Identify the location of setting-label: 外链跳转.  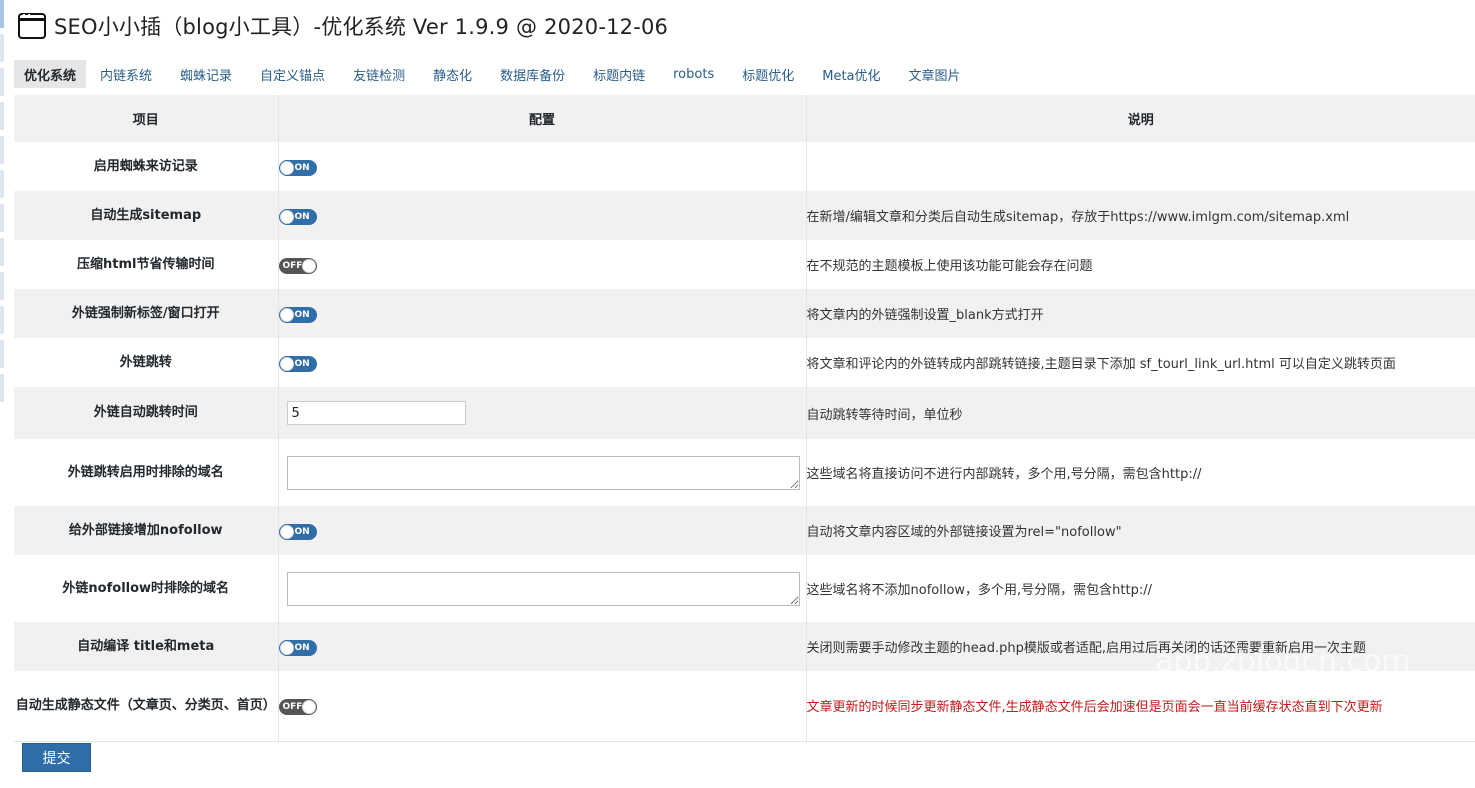
(146, 362).